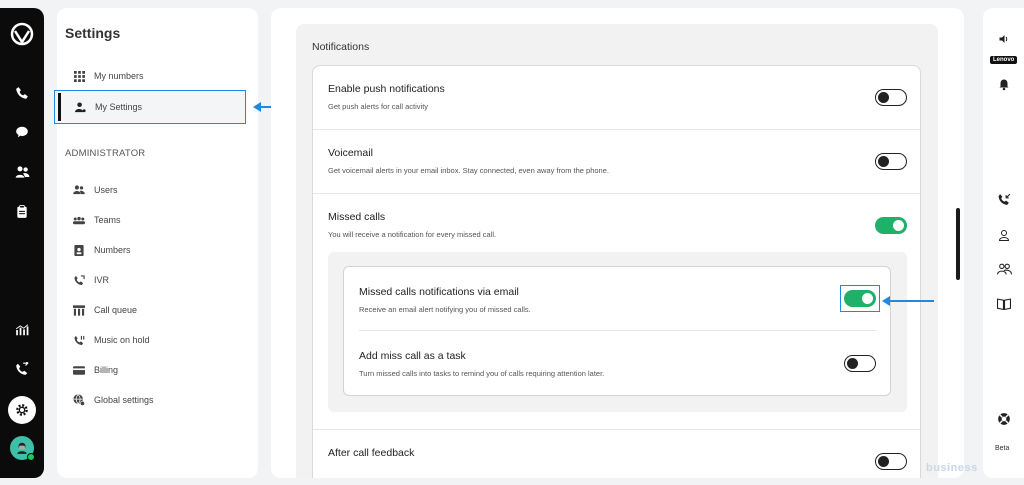  I want to click on grid-icon, so click(79, 76).